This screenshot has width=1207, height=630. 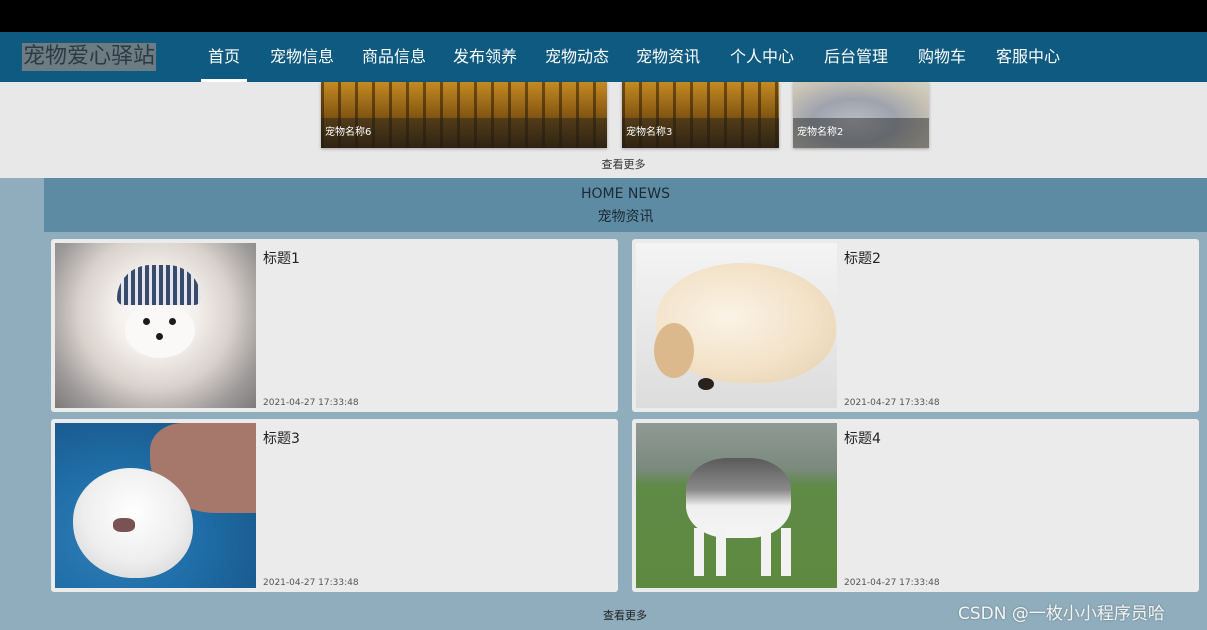 I want to click on nav-item-pet-info: 宠物信息, so click(x=302, y=57).